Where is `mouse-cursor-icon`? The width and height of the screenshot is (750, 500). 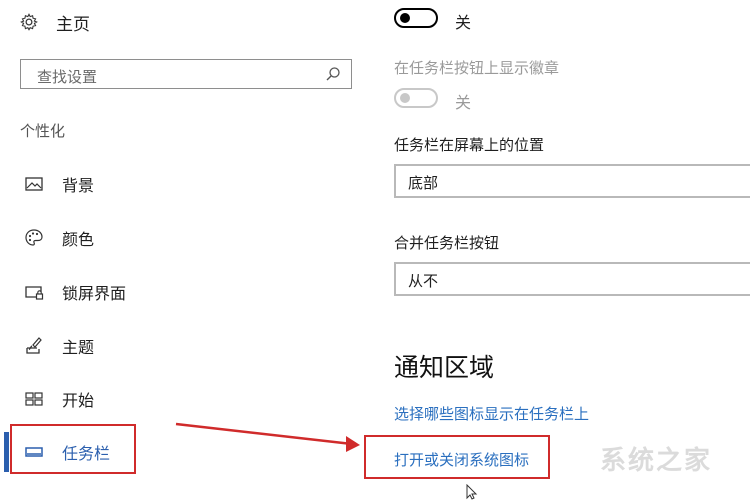 mouse-cursor-icon is located at coordinates (472, 492).